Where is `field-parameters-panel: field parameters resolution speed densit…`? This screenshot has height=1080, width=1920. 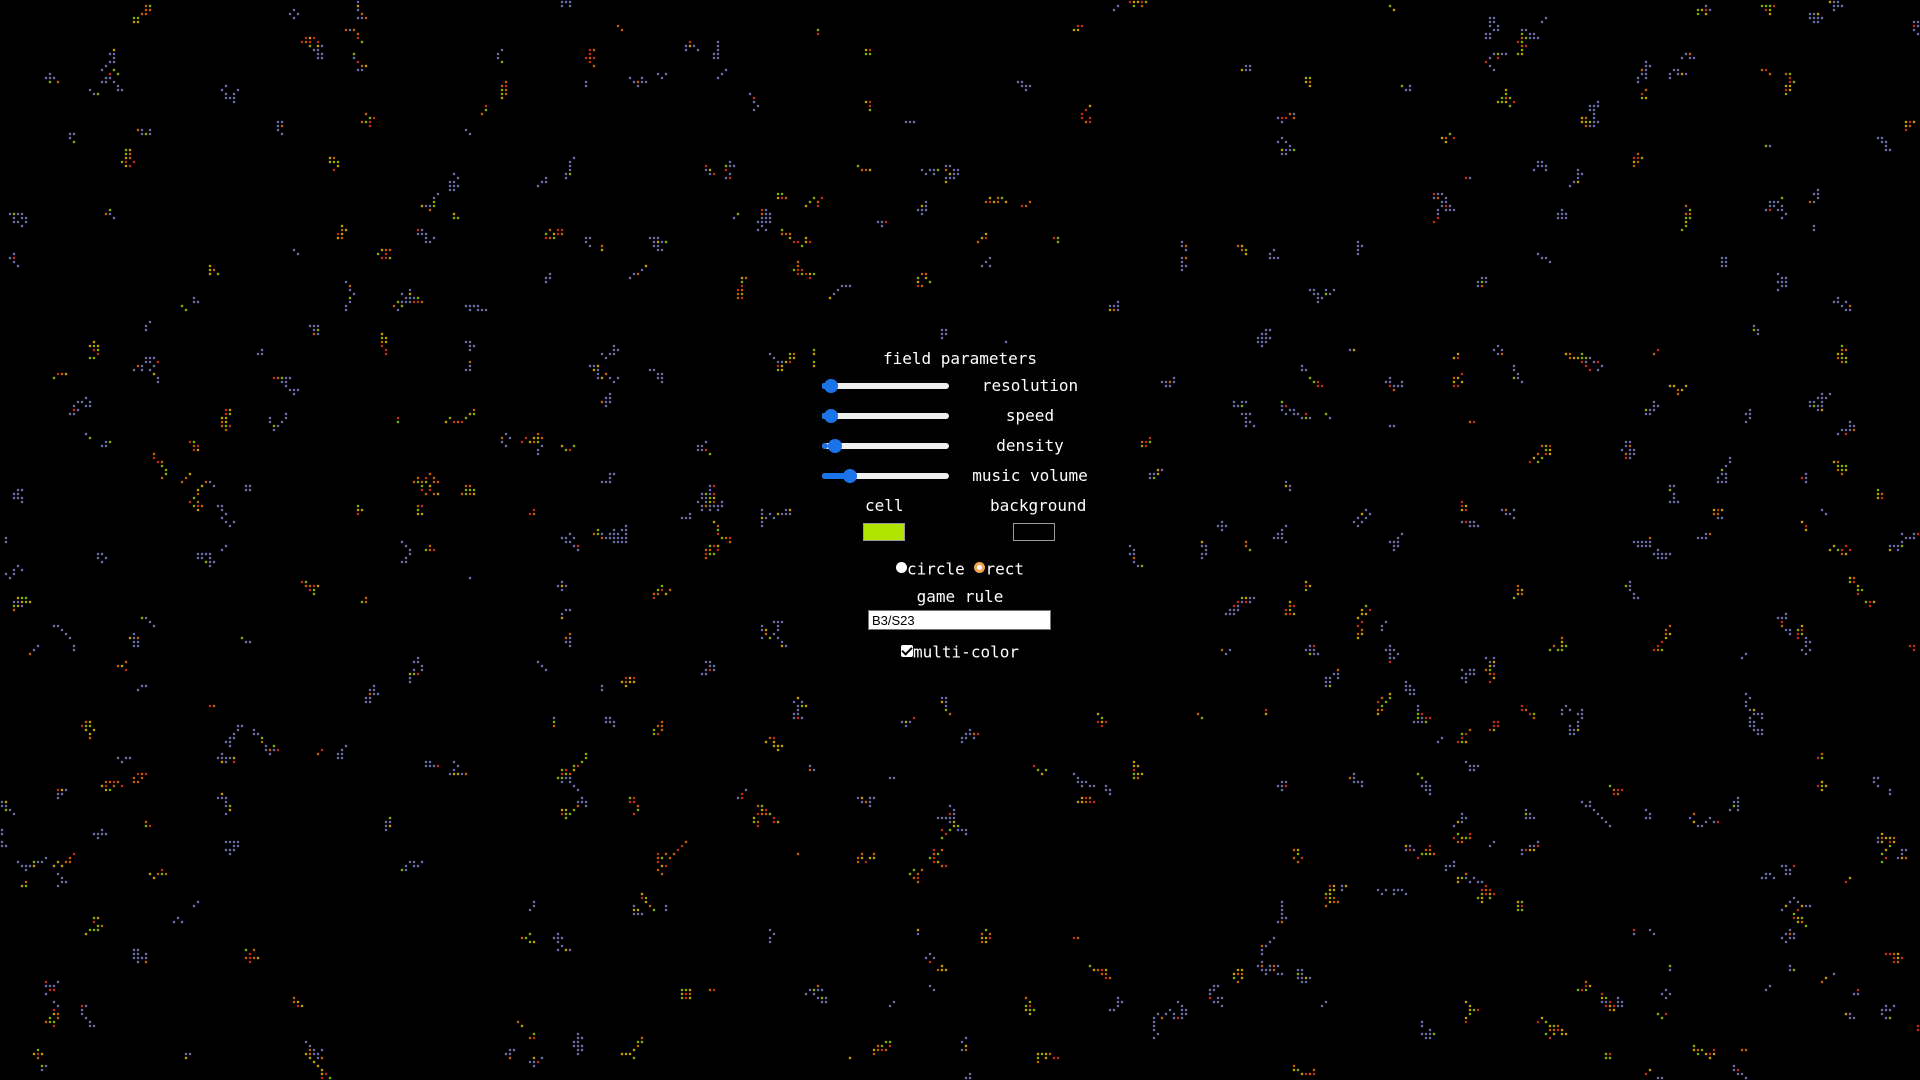 field-parameters-panel: field parameters resolution speed densit… is located at coordinates (960, 504).